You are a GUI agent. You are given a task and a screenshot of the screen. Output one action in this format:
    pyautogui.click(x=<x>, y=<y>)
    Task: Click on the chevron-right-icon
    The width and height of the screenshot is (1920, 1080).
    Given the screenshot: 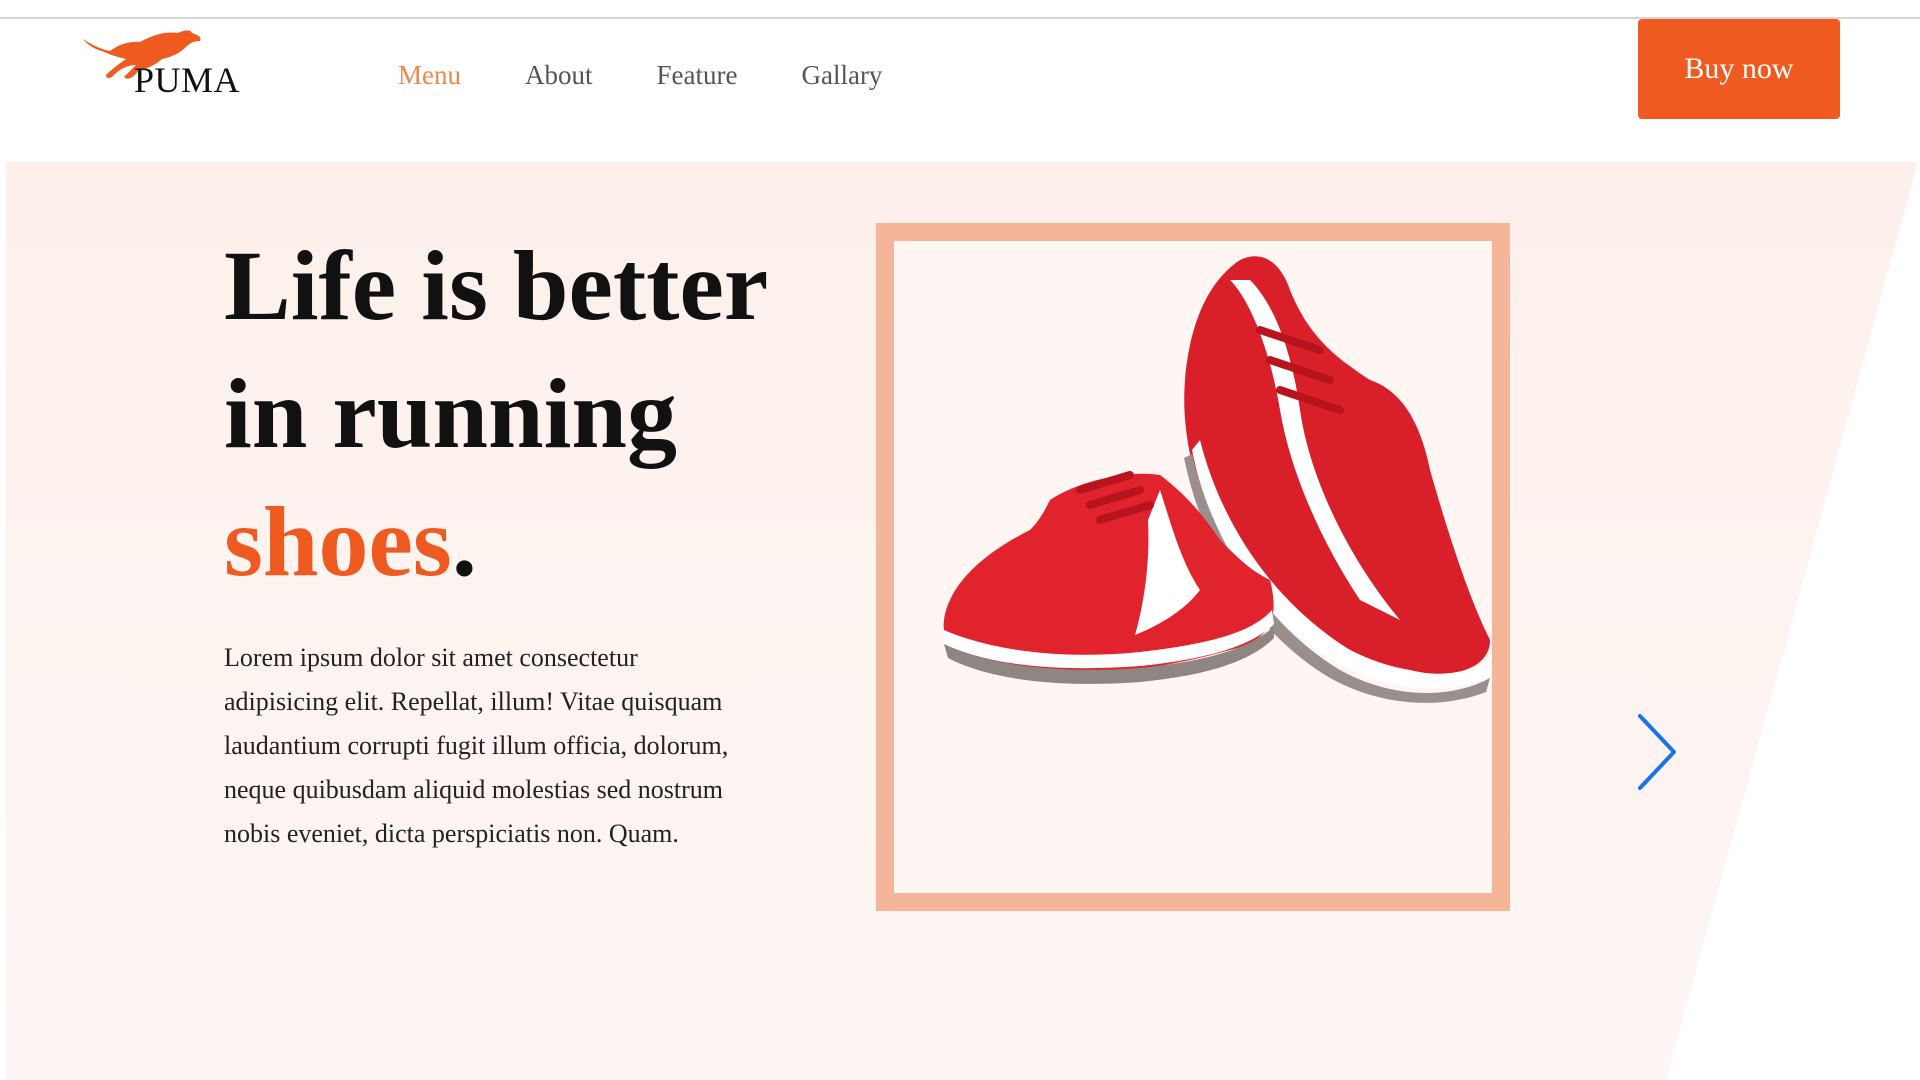 What is the action you would take?
    pyautogui.click(x=1657, y=752)
    